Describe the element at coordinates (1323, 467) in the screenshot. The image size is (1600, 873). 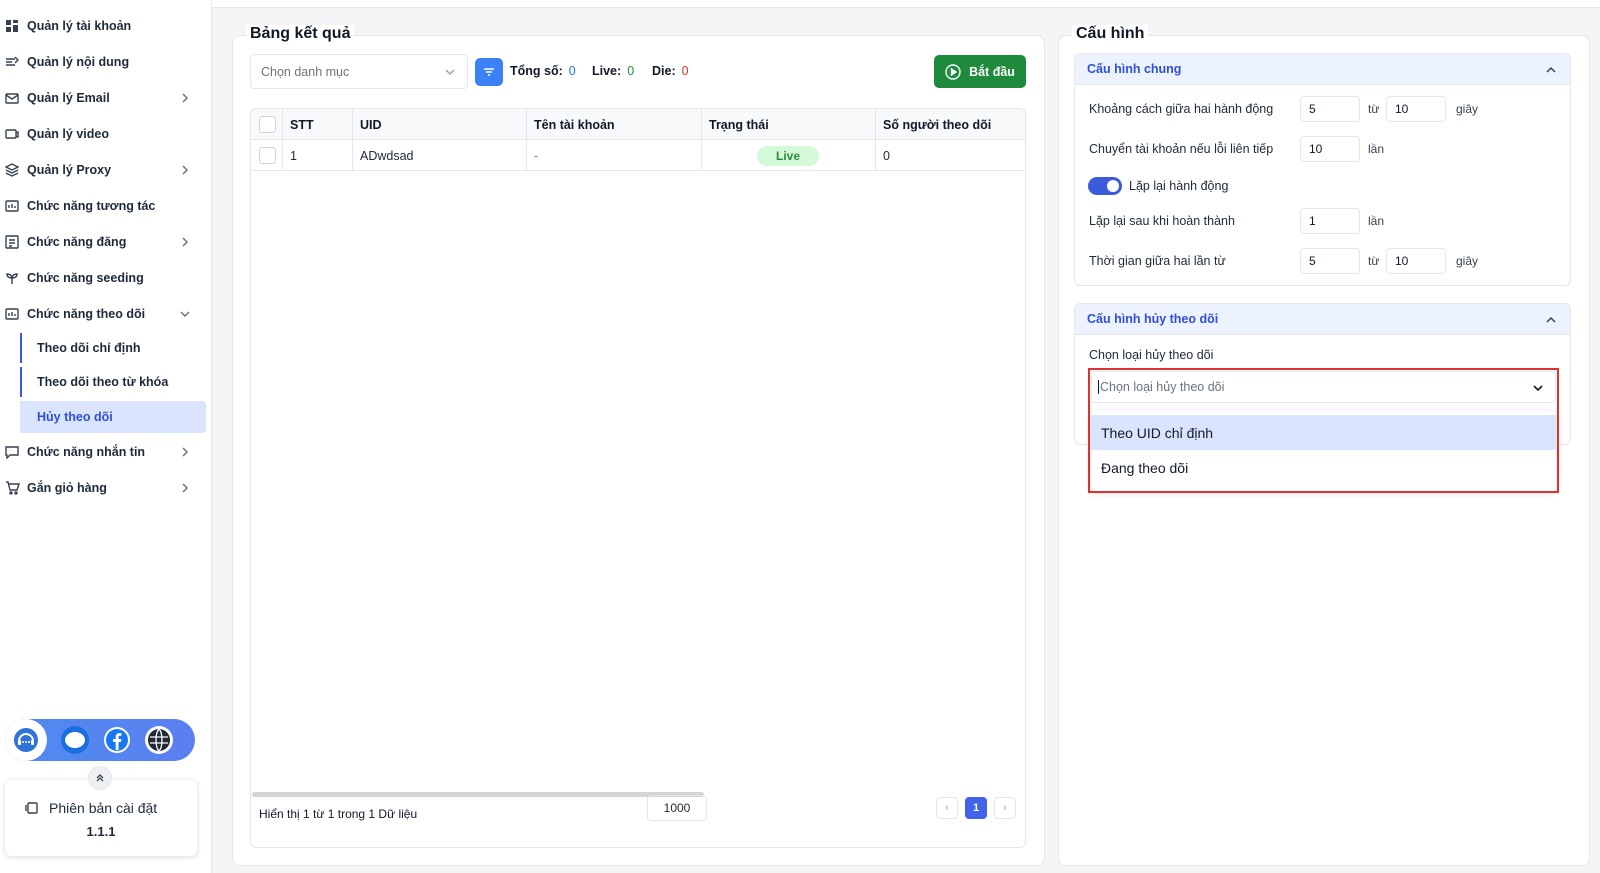
I see `dropdown-option-following: Đang theo dõi` at that location.